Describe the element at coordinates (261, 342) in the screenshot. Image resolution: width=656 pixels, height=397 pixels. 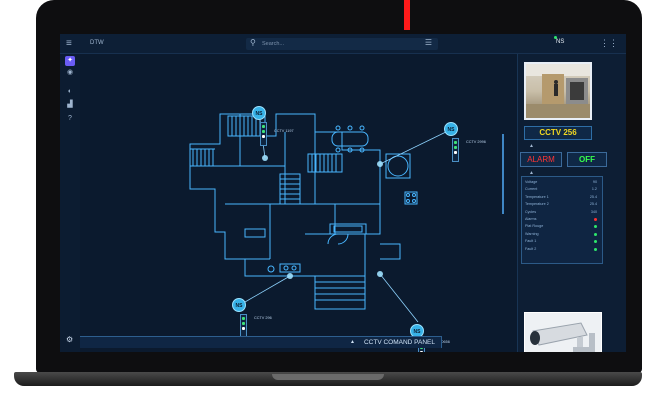
I see `command-panel-toggle: ▲ CCTV COMAND PANEL` at that location.